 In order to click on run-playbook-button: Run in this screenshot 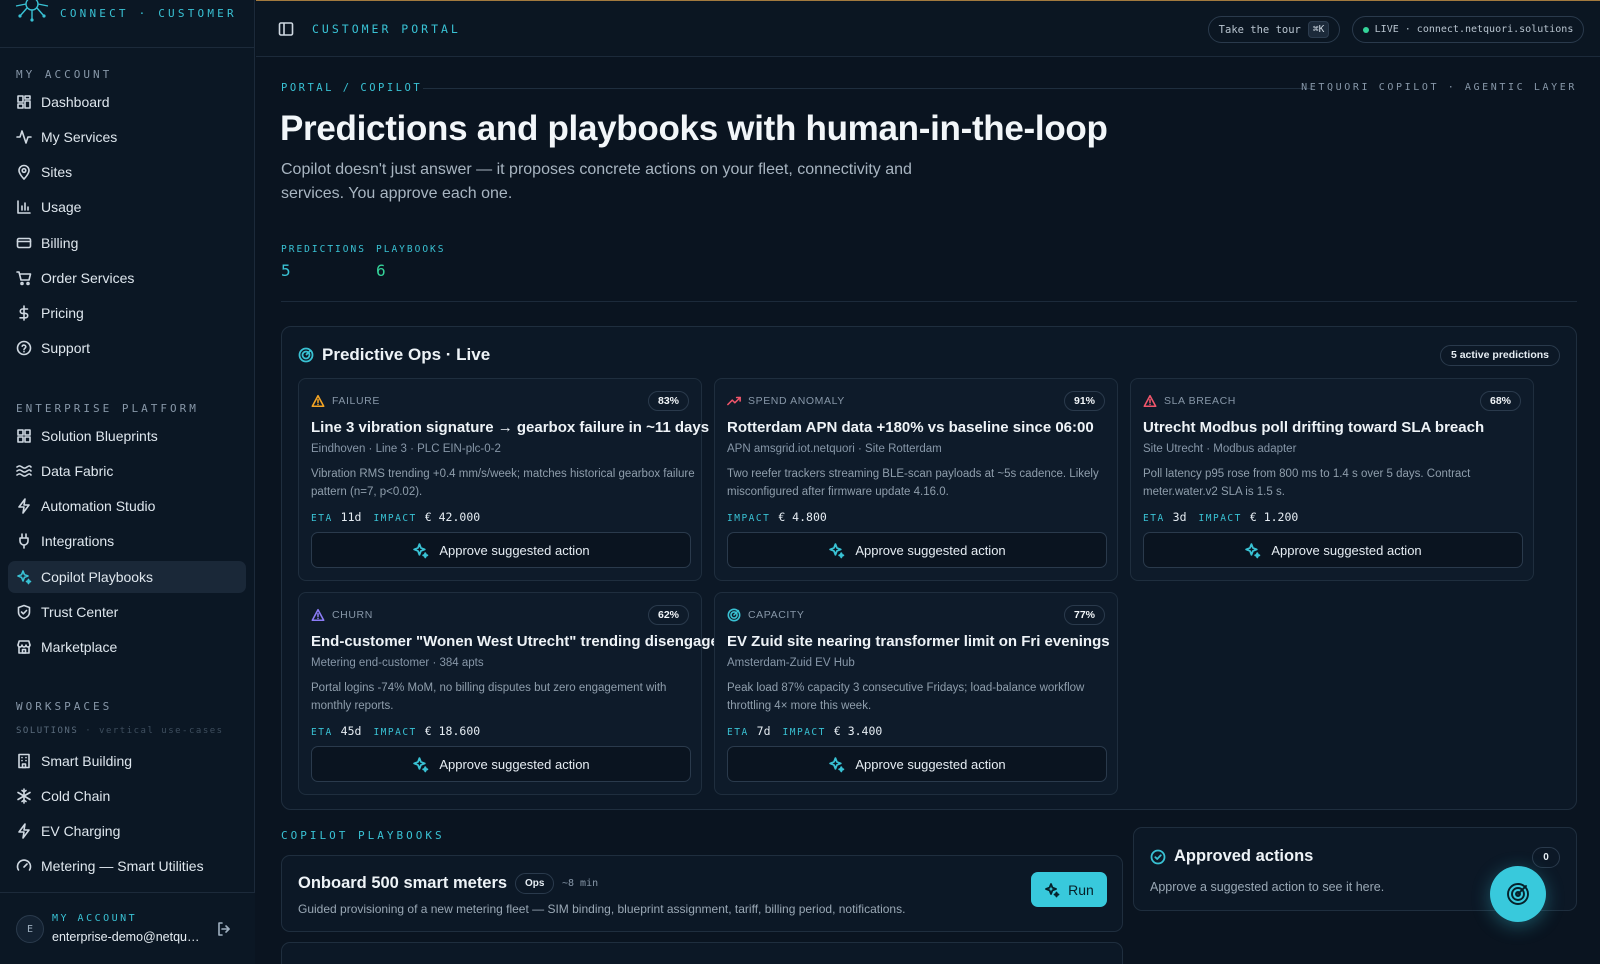, I will do `click(1069, 889)`.